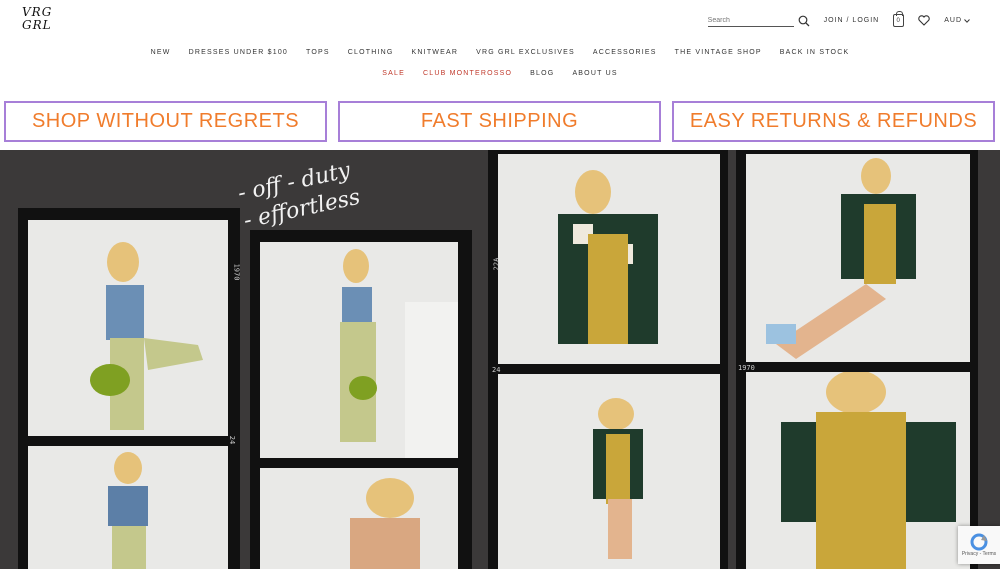 This screenshot has height=569, width=1000. Describe the element at coordinates (238, 52) in the screenshot. I see `nav-dresses-under-100: DRESSES UNDER $100` at that location.